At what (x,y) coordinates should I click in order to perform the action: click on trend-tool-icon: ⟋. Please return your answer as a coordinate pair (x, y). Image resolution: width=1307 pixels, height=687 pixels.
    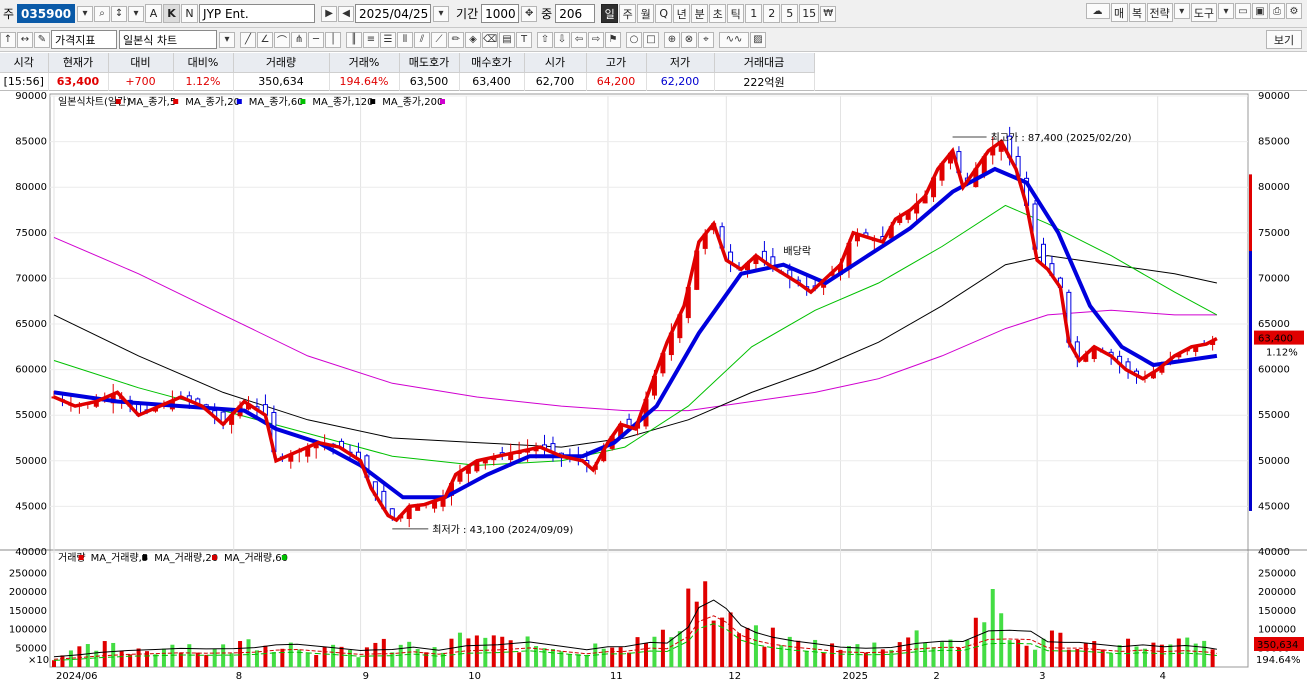
    Looking at the image, I should click on (439, 39).